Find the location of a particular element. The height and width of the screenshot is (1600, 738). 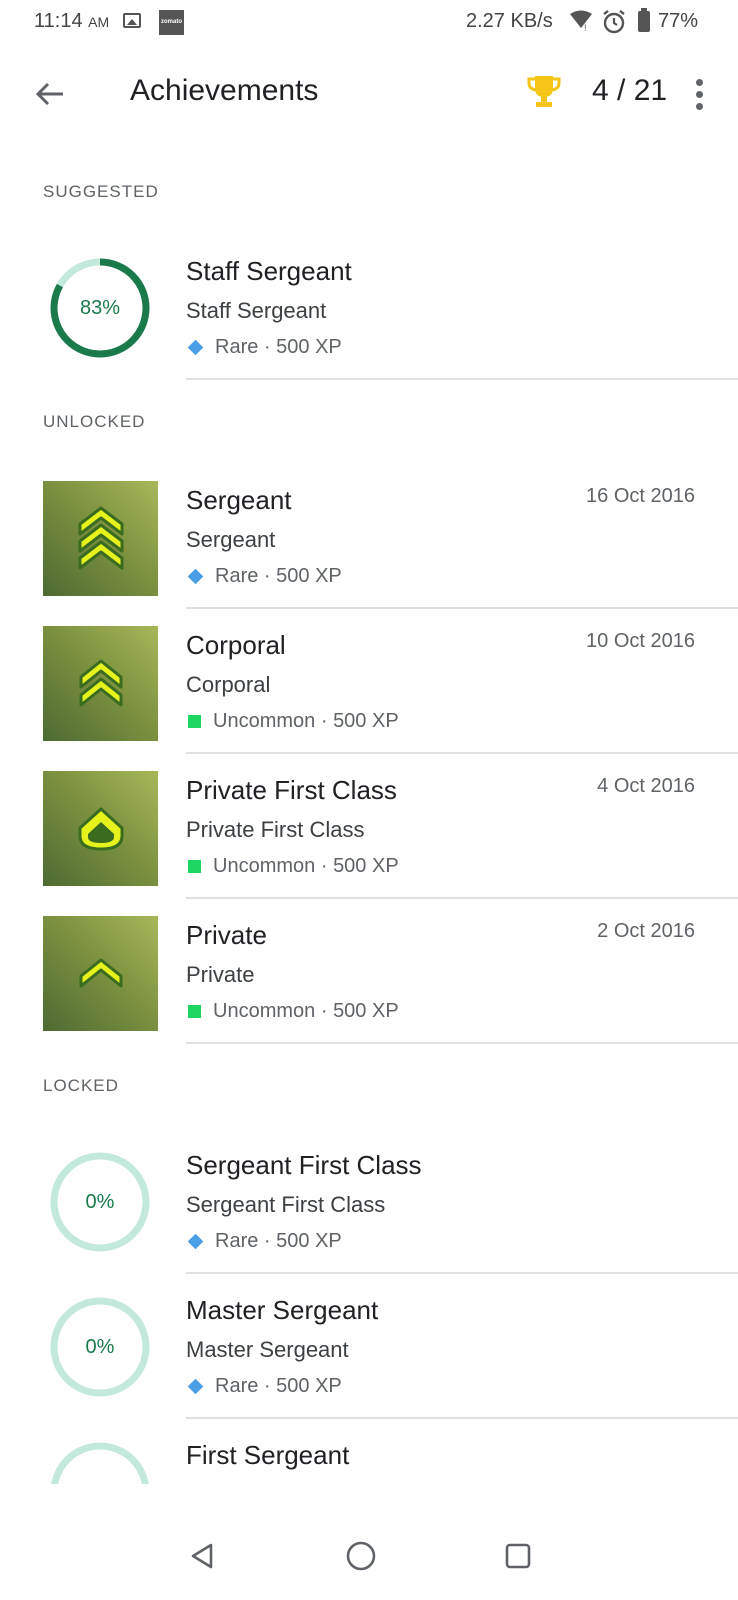

alarm-icon is located at coordinates (614, 22).